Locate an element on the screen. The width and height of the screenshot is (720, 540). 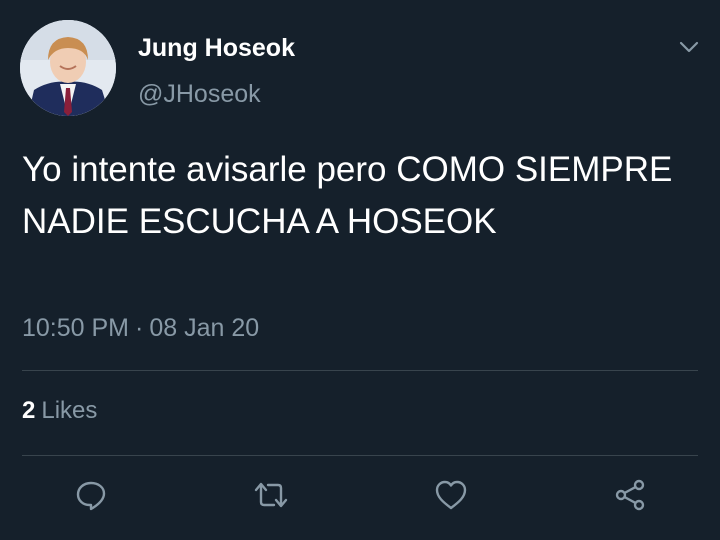
share-button is located at coordinates (630, 495).